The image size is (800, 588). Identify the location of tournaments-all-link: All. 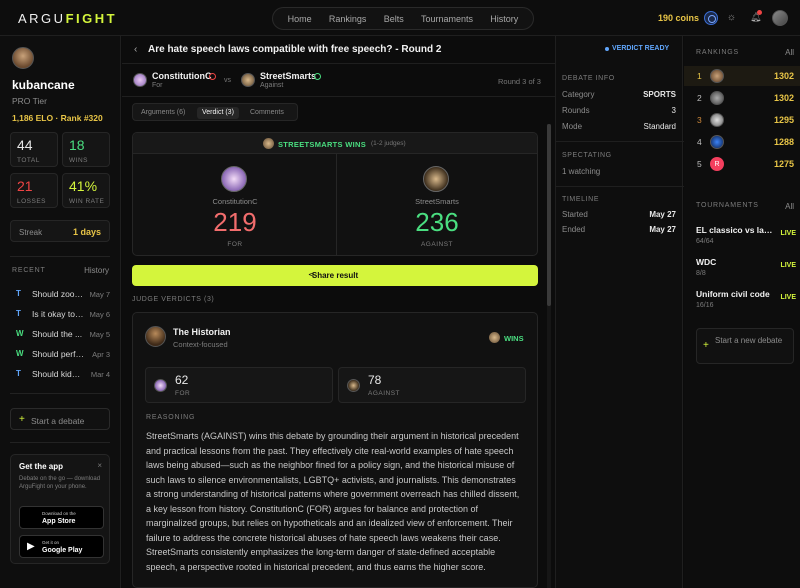
(789, 206).